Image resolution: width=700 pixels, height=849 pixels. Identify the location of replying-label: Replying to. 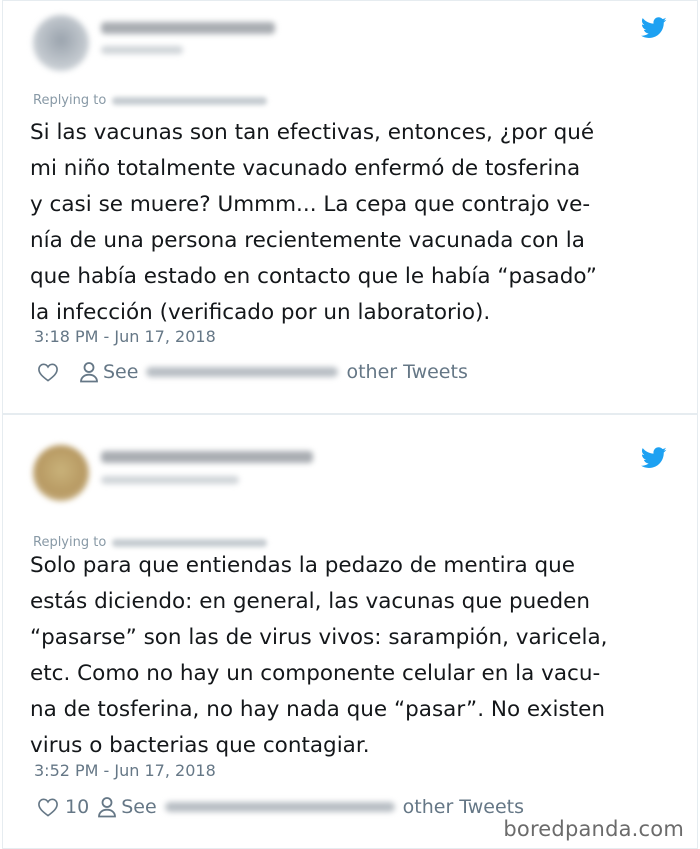
(70, 100).